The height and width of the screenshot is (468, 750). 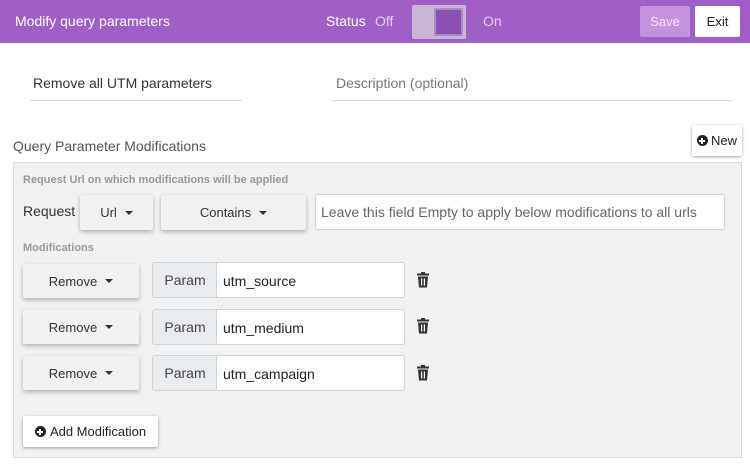 What do you see at coordinates (136, 83) in the screenshot?
I see `rule-name-field: Remove all UTM parameters` at bounding box center [136, 83].